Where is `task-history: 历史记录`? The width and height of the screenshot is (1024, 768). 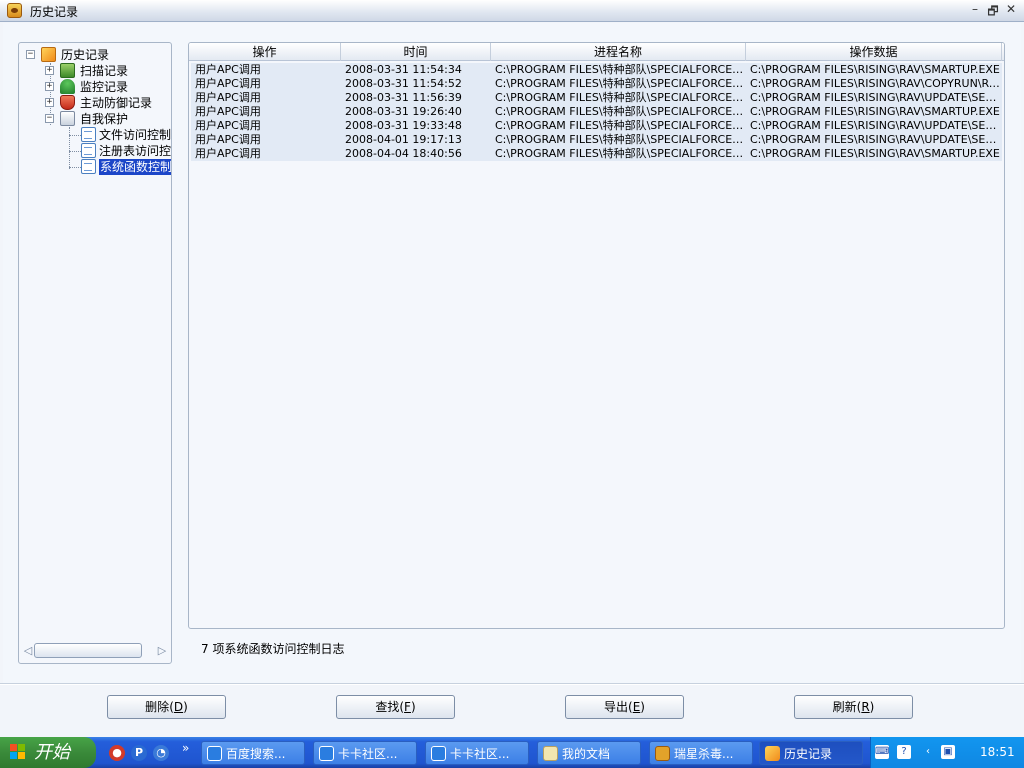 task-history: 历史记录 is located at coordinates (811, 753).